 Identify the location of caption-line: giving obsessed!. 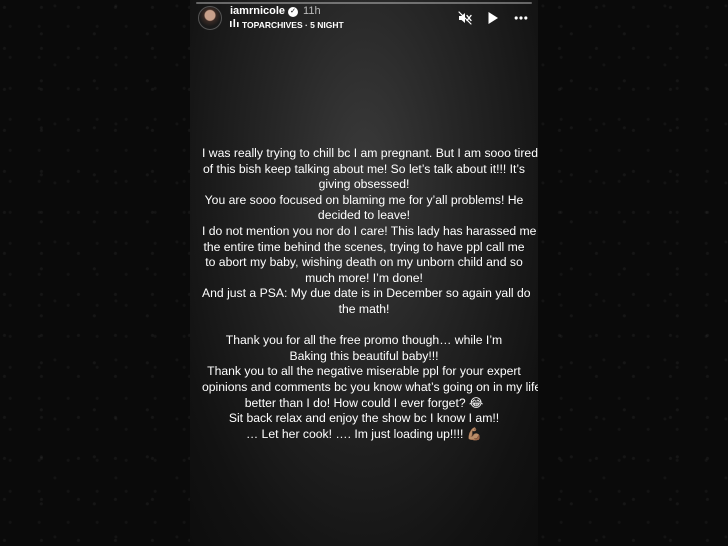
(364, 184).